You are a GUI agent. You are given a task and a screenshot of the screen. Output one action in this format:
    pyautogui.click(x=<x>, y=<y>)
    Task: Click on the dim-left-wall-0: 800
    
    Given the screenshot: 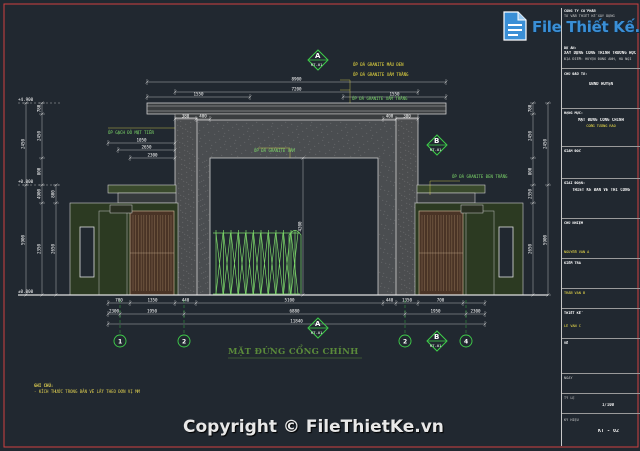 What is the action you would take?
    pyautogui.click(x=53, y=194)
    